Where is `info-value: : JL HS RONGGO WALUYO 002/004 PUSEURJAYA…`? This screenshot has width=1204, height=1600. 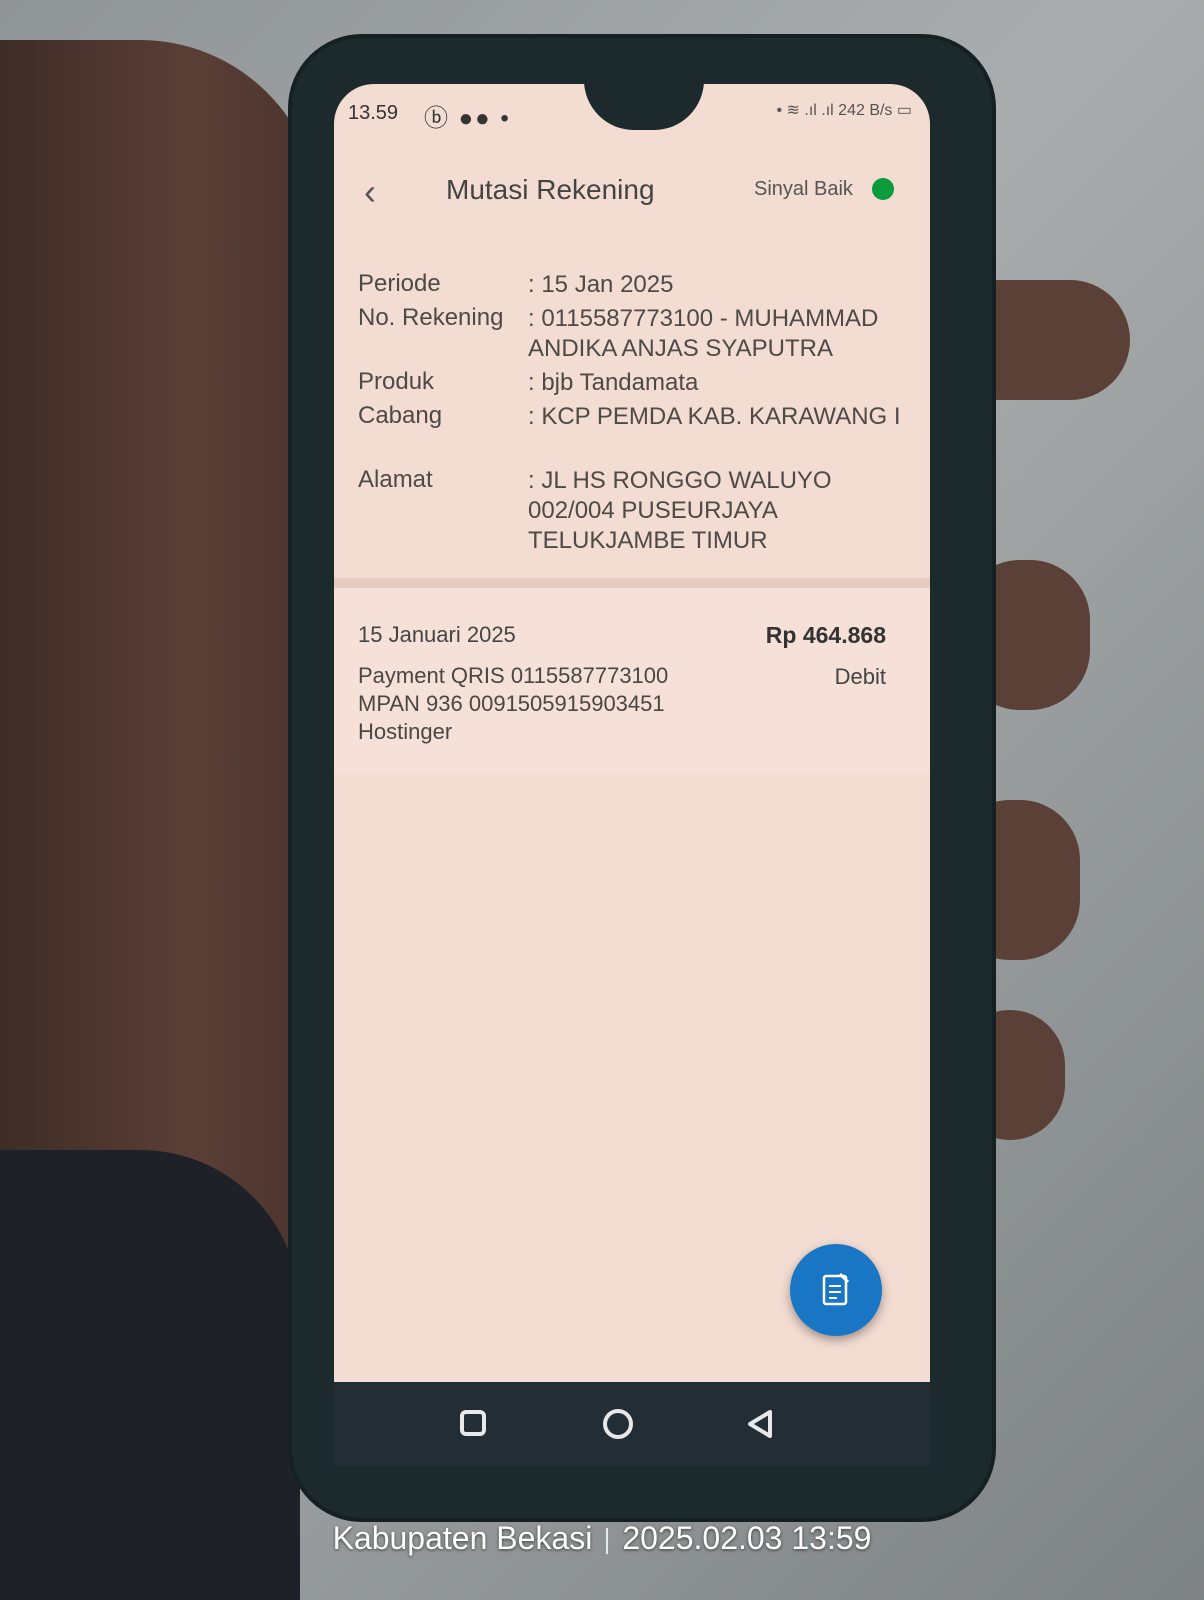 info-value: : JL HS RONGGO WALUYO 002/004 PUSEURJAYA… is located at coordinates (680, 510).